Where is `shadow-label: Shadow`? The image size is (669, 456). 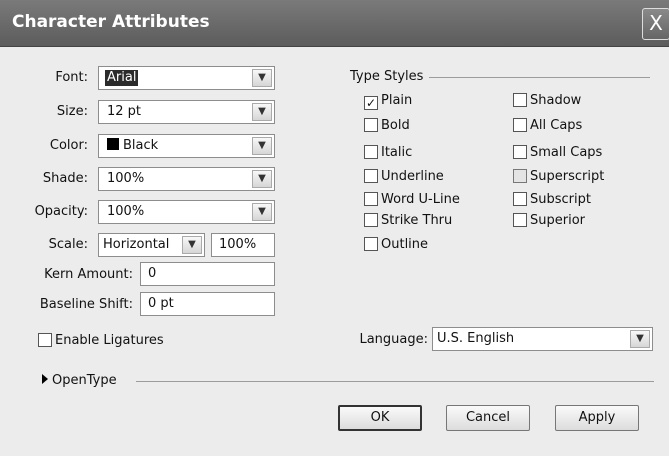
shadow-label: Shadow is located at coordinates (556, 100).